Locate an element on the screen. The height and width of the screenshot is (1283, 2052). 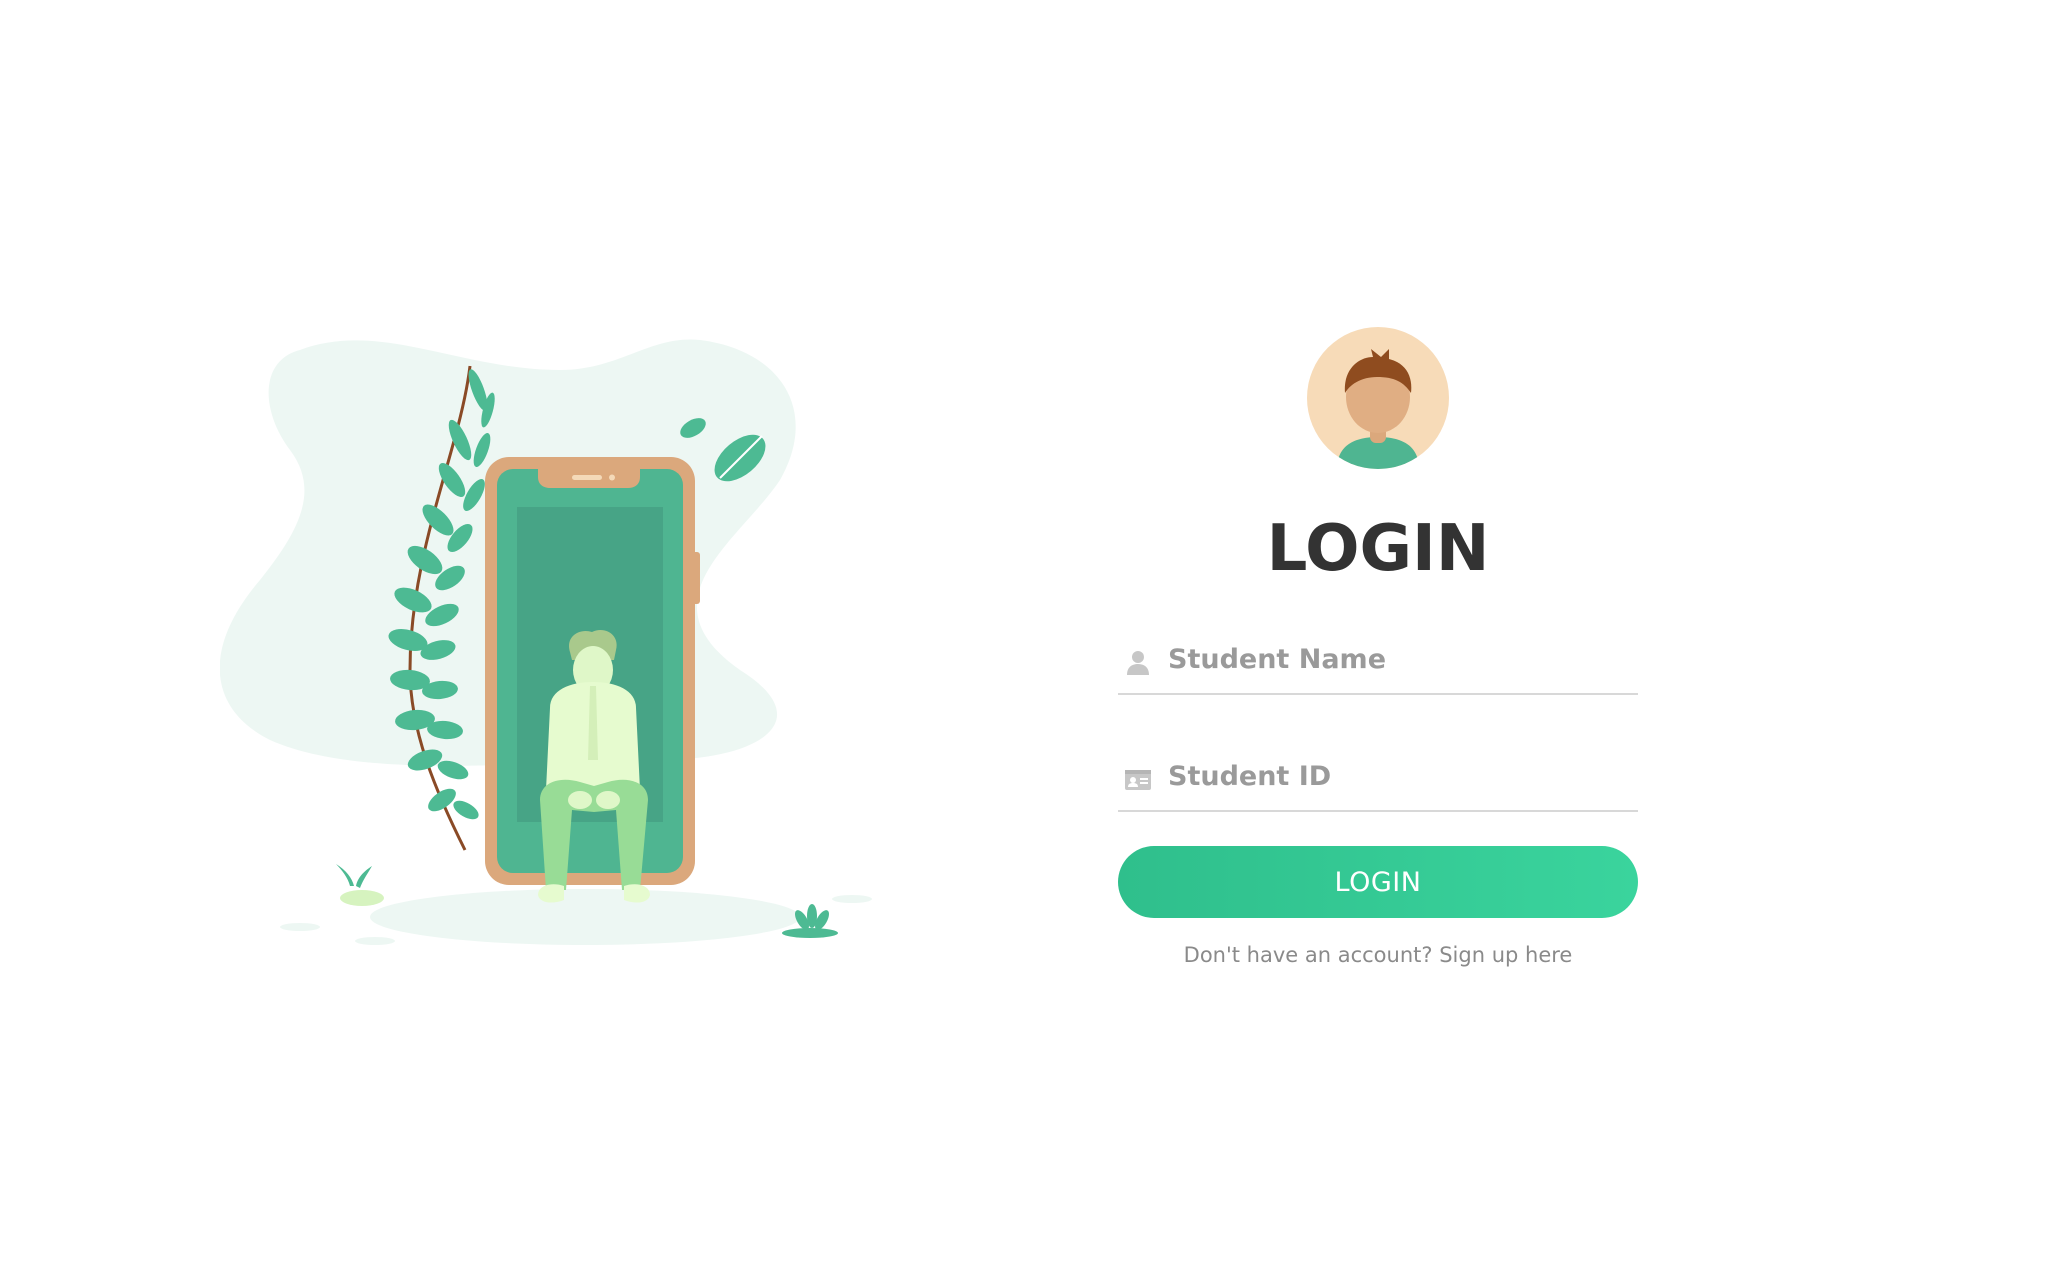
page-title: LOGIN is located at coordinates (1378, 549).